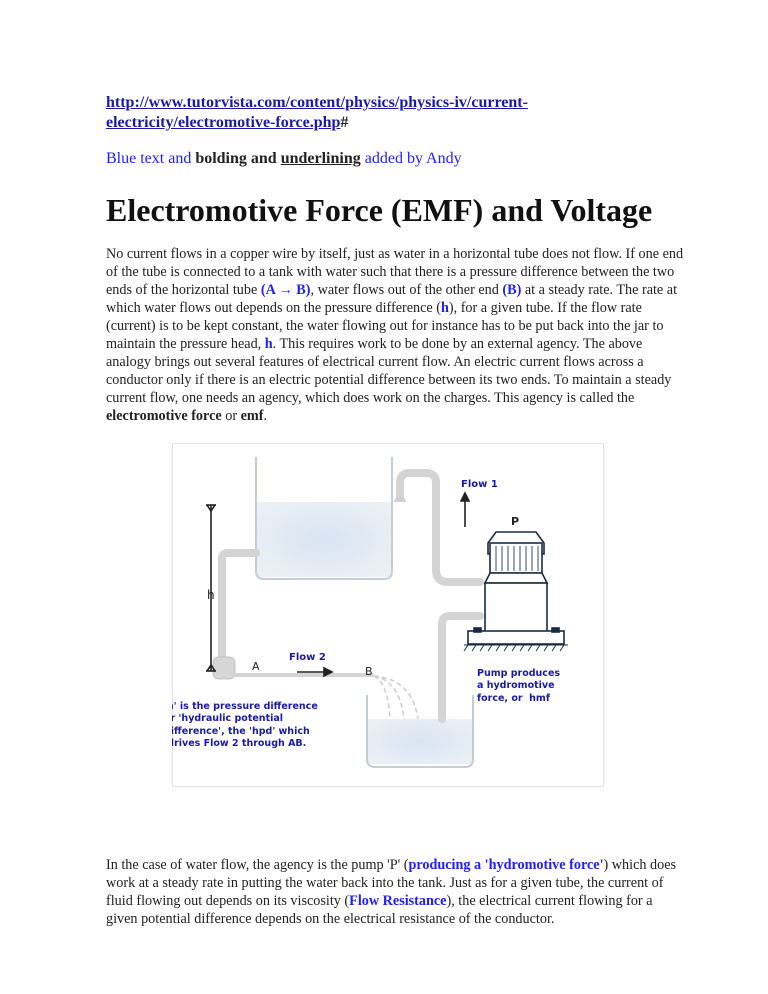 This screenshot has height=994, width=768. What do you see at coordinates (252, 416) in the screenshot?
I see `bold-emf-abbrev: emf` at bounding box center [252, 416].